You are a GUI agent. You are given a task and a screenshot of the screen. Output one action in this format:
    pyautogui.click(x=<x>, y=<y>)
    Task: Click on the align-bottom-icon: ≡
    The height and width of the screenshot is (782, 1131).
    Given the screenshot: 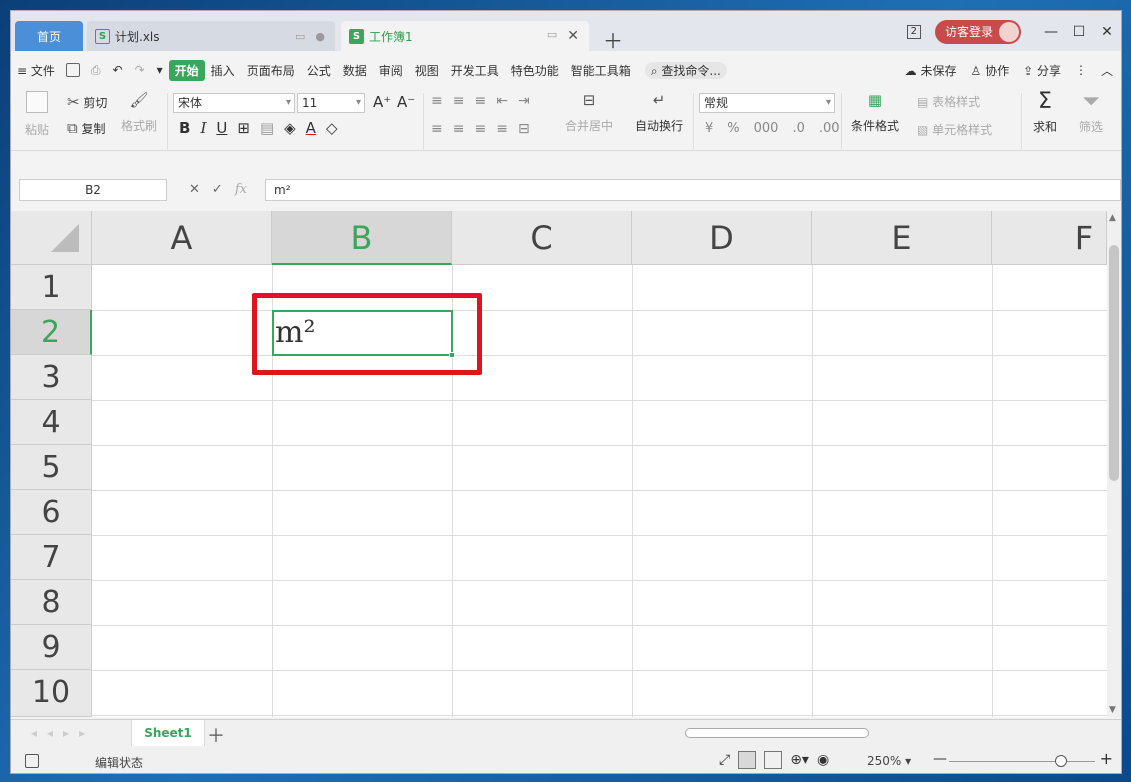 What is the action you would take?
    pyautogui.click(x=480, y=101)
    